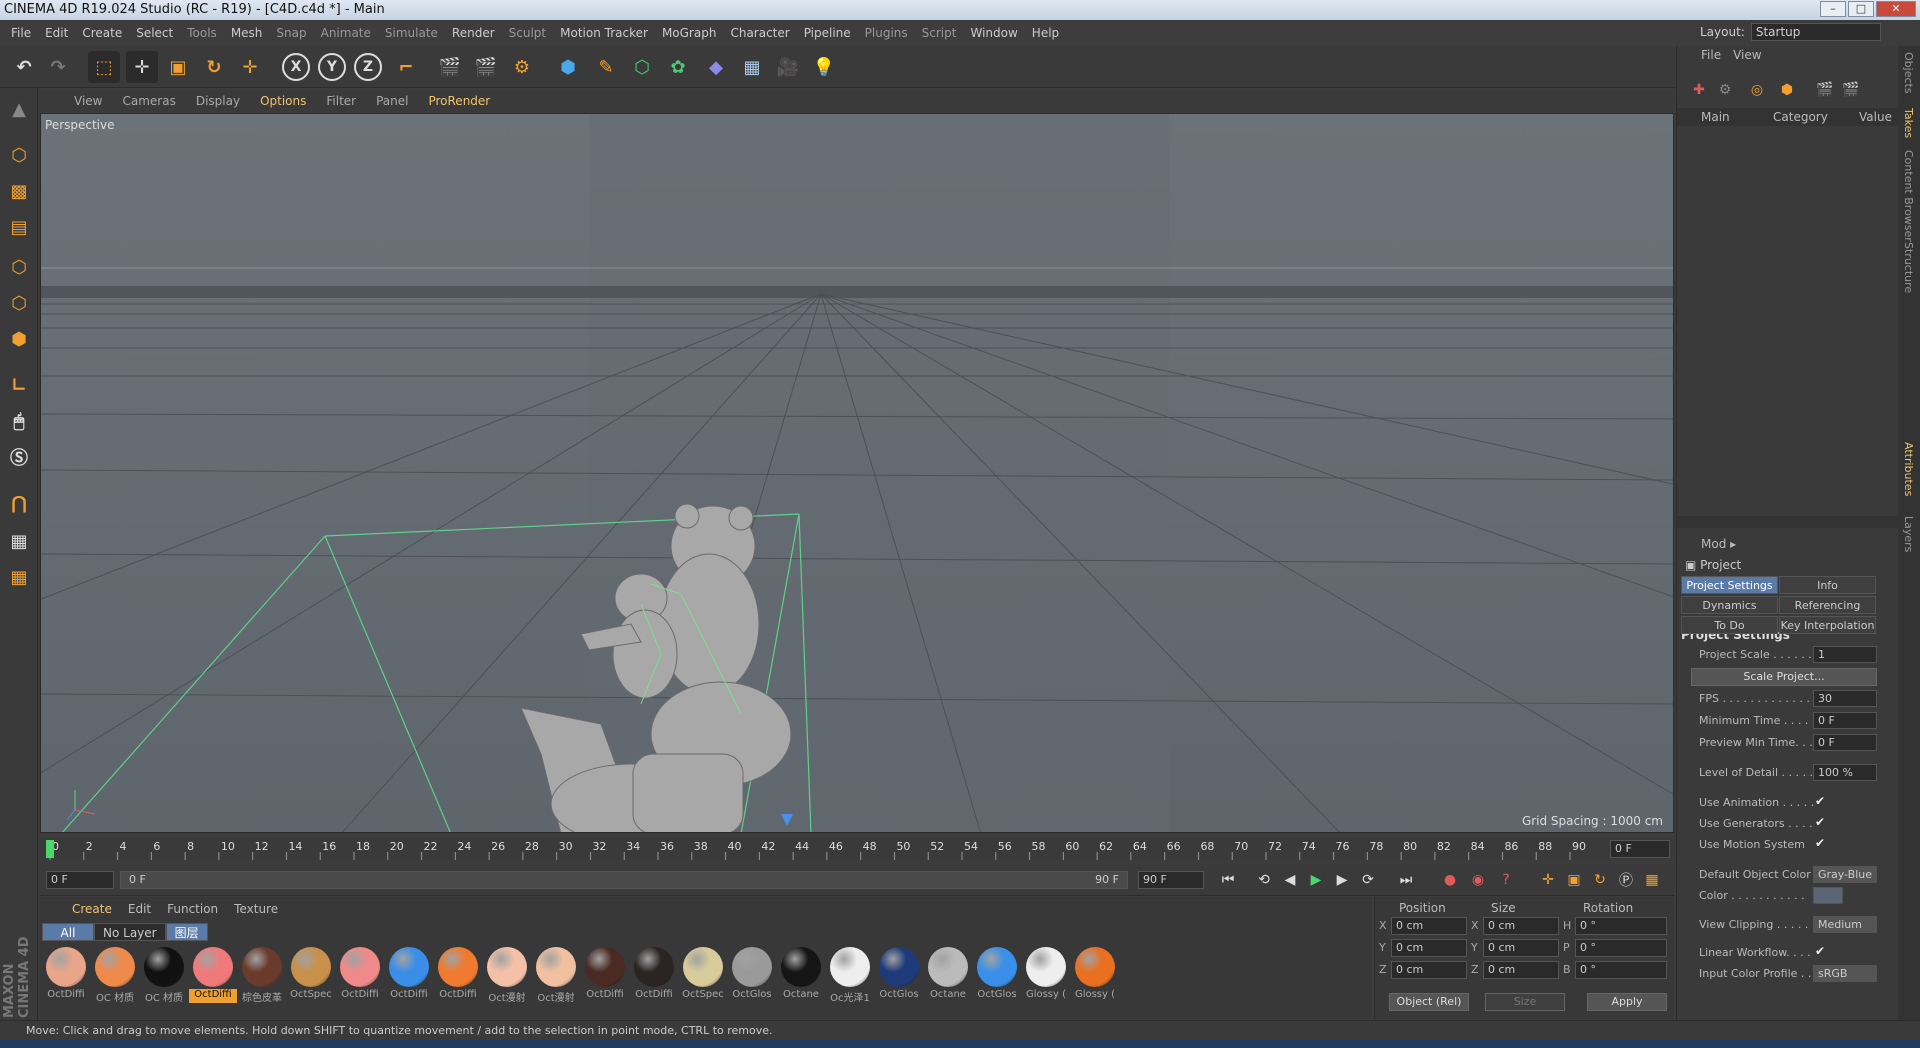  What do you see at coordinates (678, 67) in the screenshot?
I see `cloner-icon: ✿` at bounding box center [678, 67].